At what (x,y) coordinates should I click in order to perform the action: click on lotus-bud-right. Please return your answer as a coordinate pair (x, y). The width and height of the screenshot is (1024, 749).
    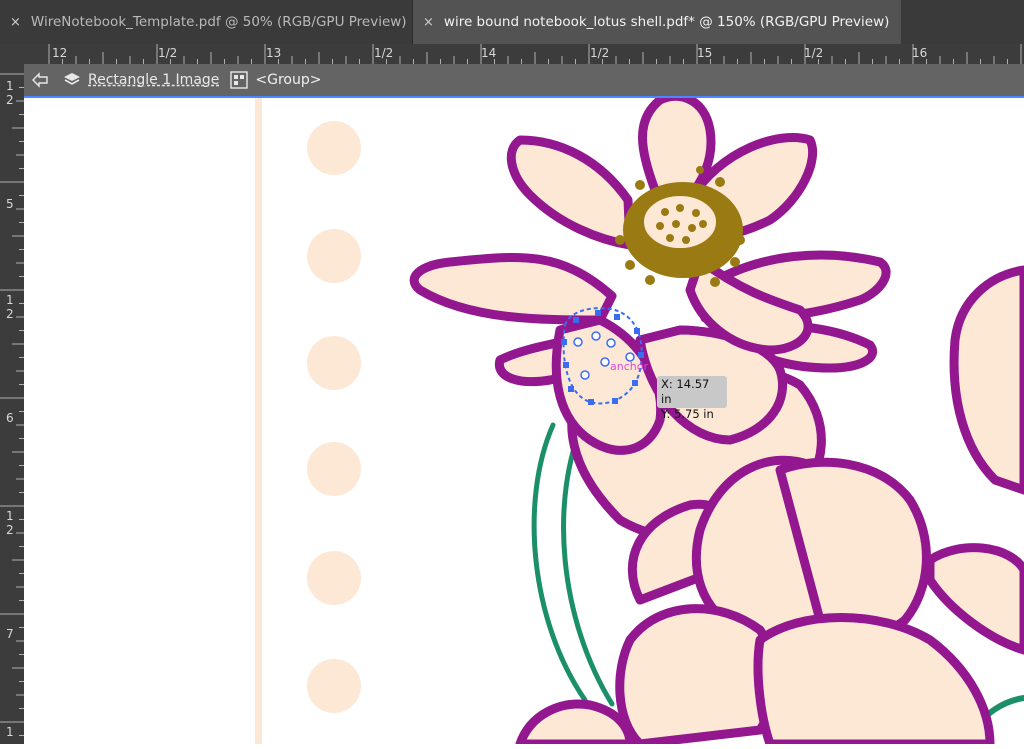
    Looking at the image, I should click on (986, 380).